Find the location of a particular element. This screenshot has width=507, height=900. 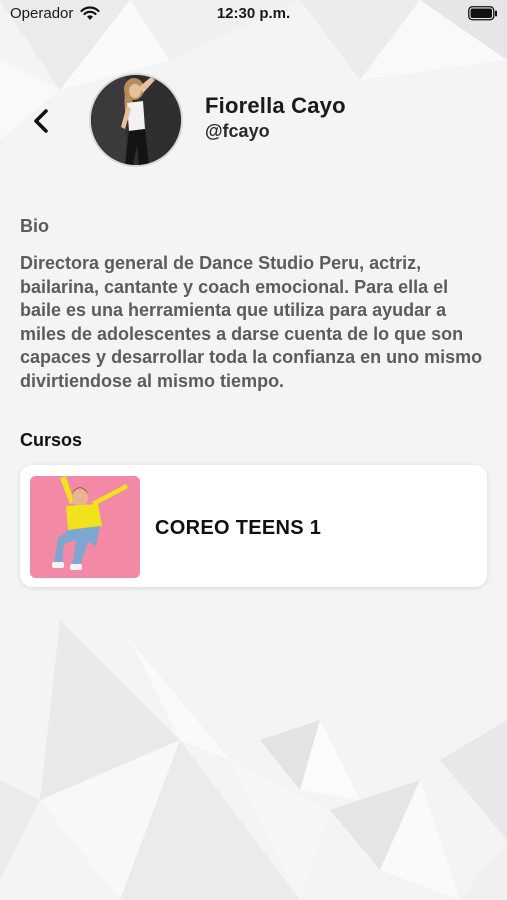

course-title: COREO TEENS 1 is located at coordinates (238, 528).